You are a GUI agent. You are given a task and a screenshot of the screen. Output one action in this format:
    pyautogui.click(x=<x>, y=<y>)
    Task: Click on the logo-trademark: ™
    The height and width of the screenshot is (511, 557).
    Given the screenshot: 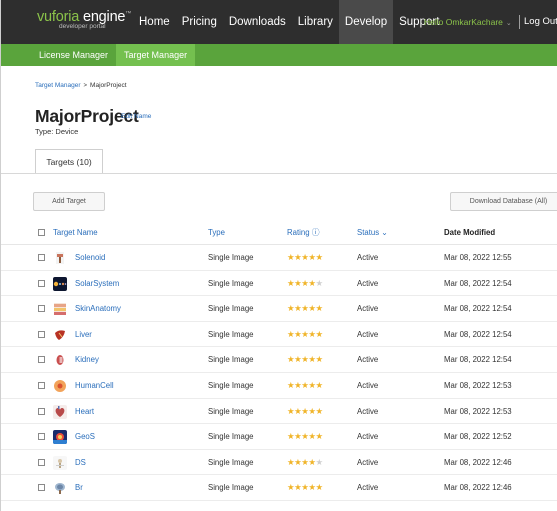 What is the action you would take?
    pyautogui.click(x=128, y=14)
    